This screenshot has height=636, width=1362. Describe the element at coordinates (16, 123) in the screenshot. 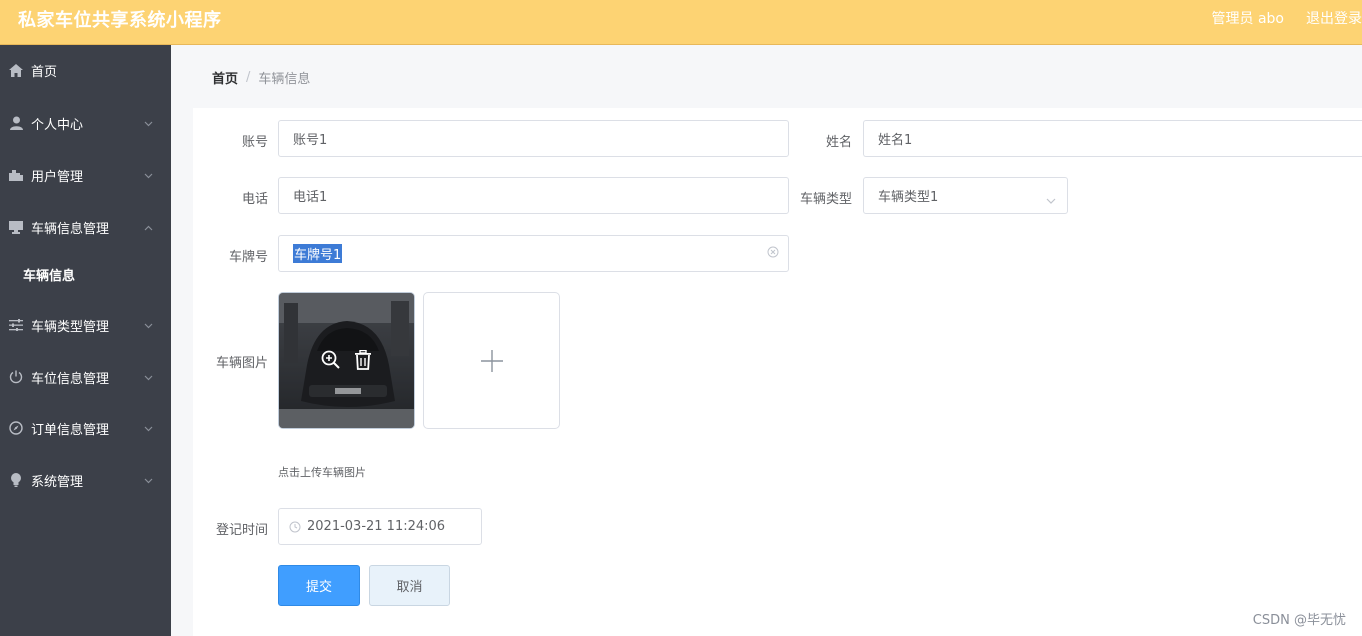

I see `user-icon` at that location.